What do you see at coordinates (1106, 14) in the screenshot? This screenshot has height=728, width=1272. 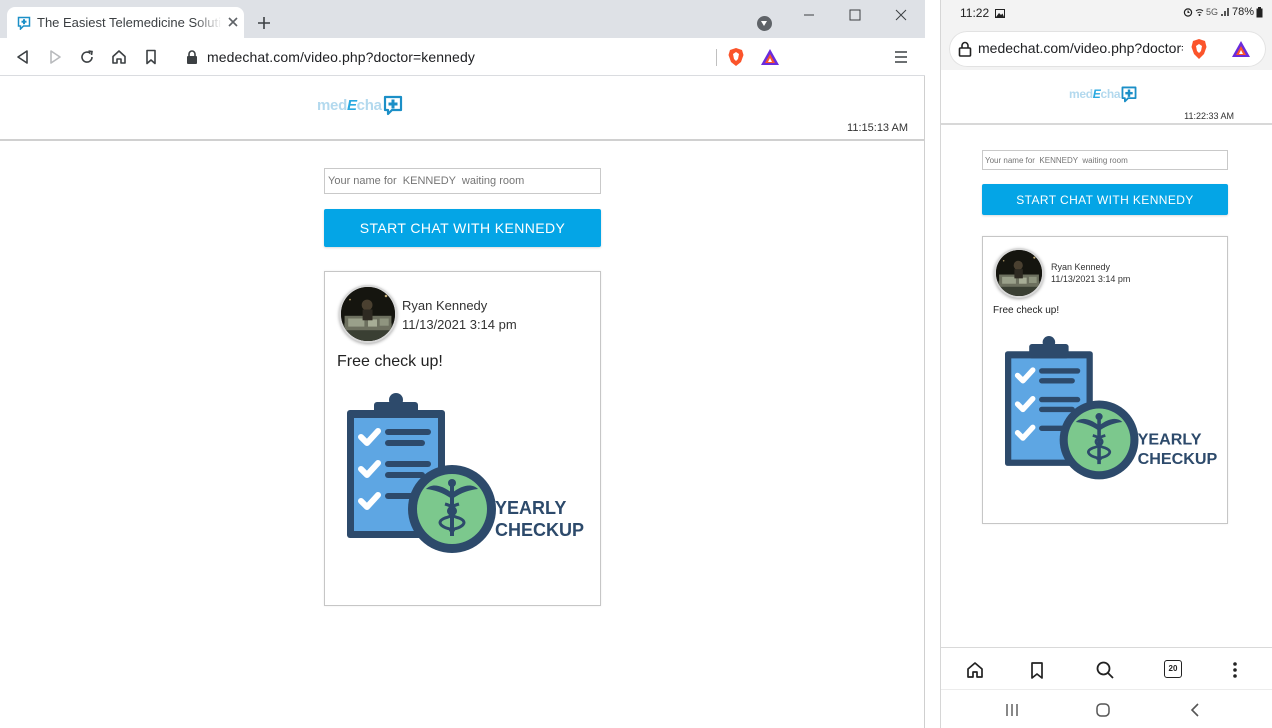 I see `status-bar: 11:22 5G 78%` at bounding box center [1106, 14].